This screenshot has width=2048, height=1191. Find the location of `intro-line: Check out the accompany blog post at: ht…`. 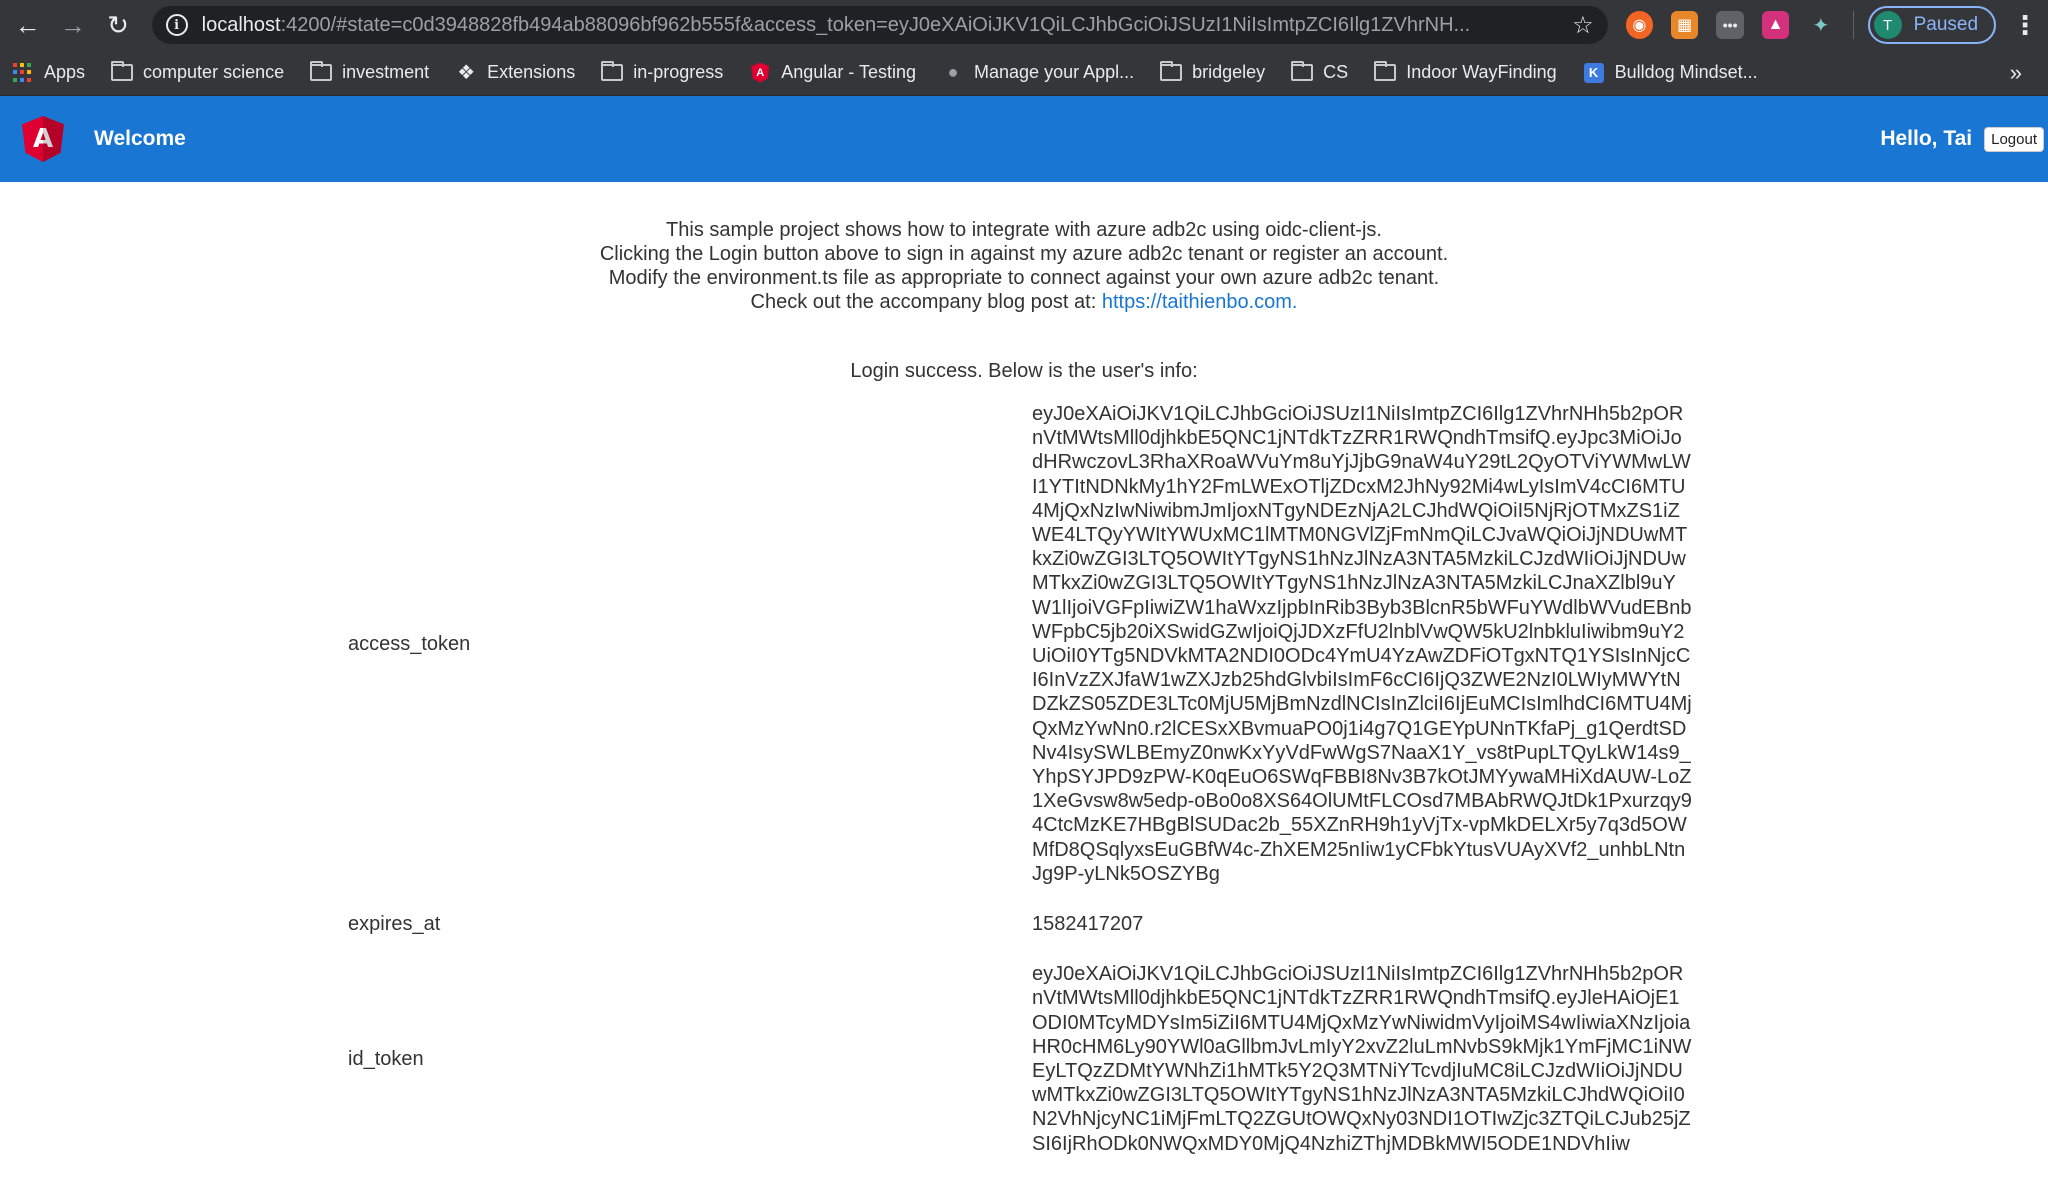

intro-line: Check out the accompany blog post at: ht… is located at coordinates (1024, 302).